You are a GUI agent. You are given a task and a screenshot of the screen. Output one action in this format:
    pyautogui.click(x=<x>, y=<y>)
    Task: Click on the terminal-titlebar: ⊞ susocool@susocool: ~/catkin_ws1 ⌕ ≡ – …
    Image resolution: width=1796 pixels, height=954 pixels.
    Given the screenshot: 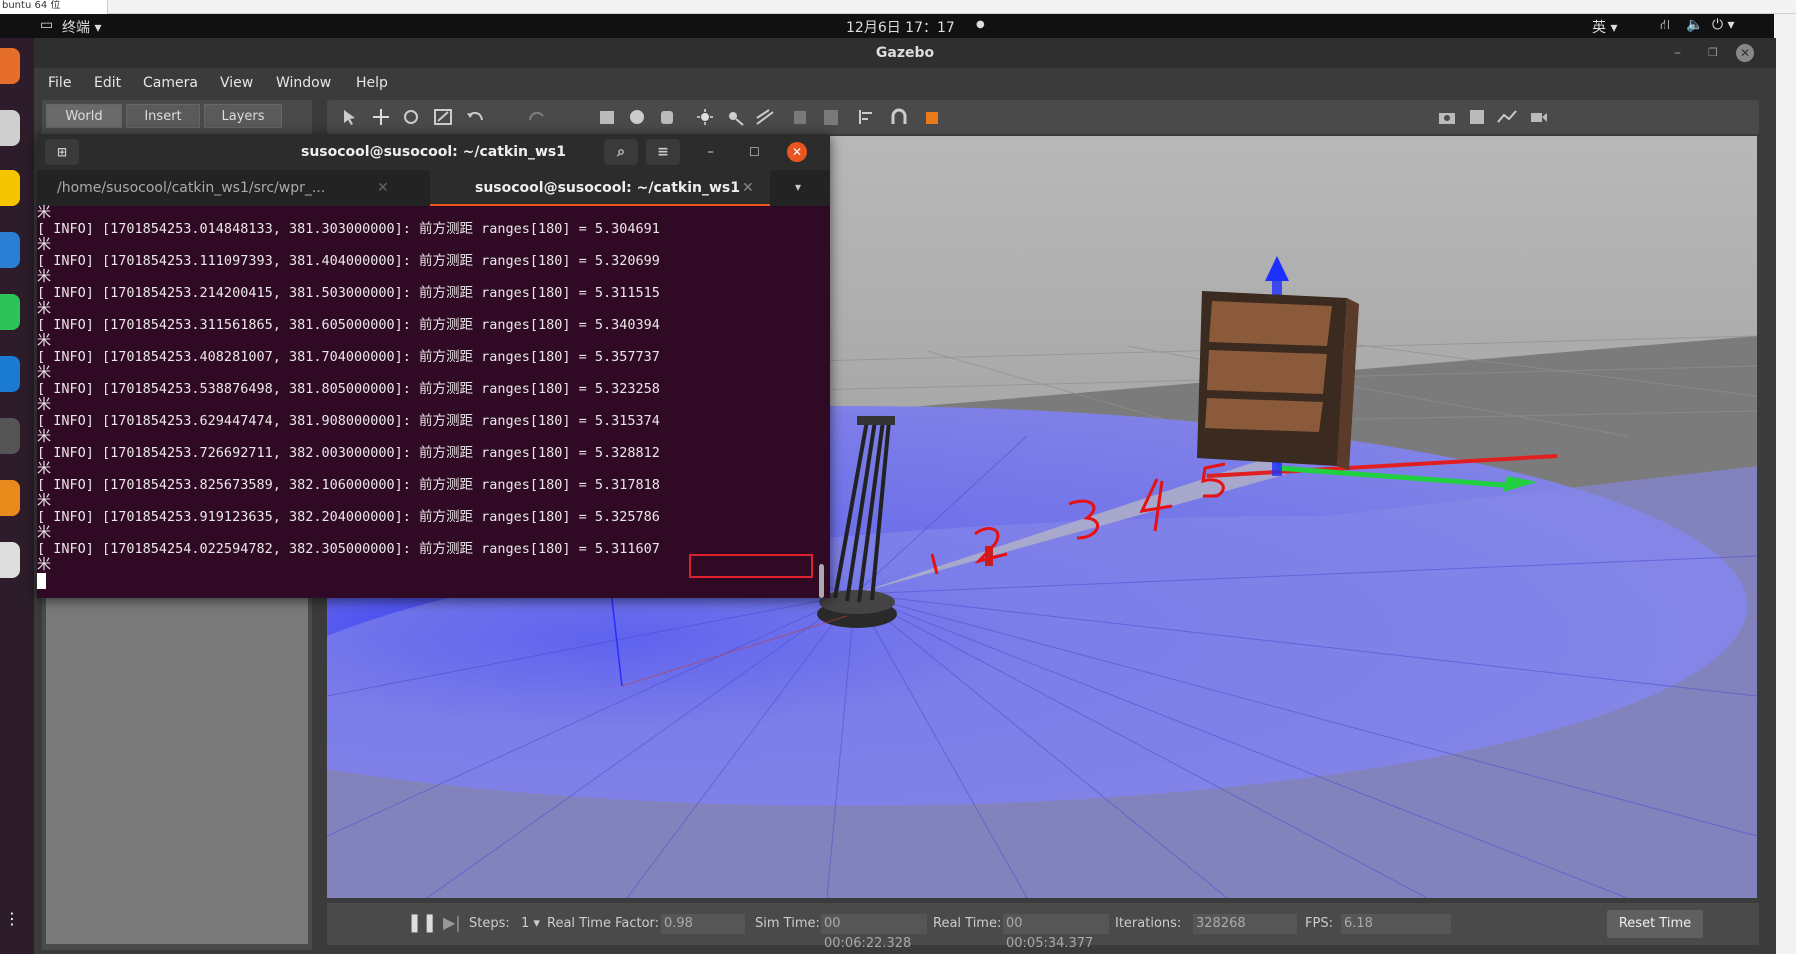 What is the action you would take?
    pyautogui.click(x=433, y=152)
    